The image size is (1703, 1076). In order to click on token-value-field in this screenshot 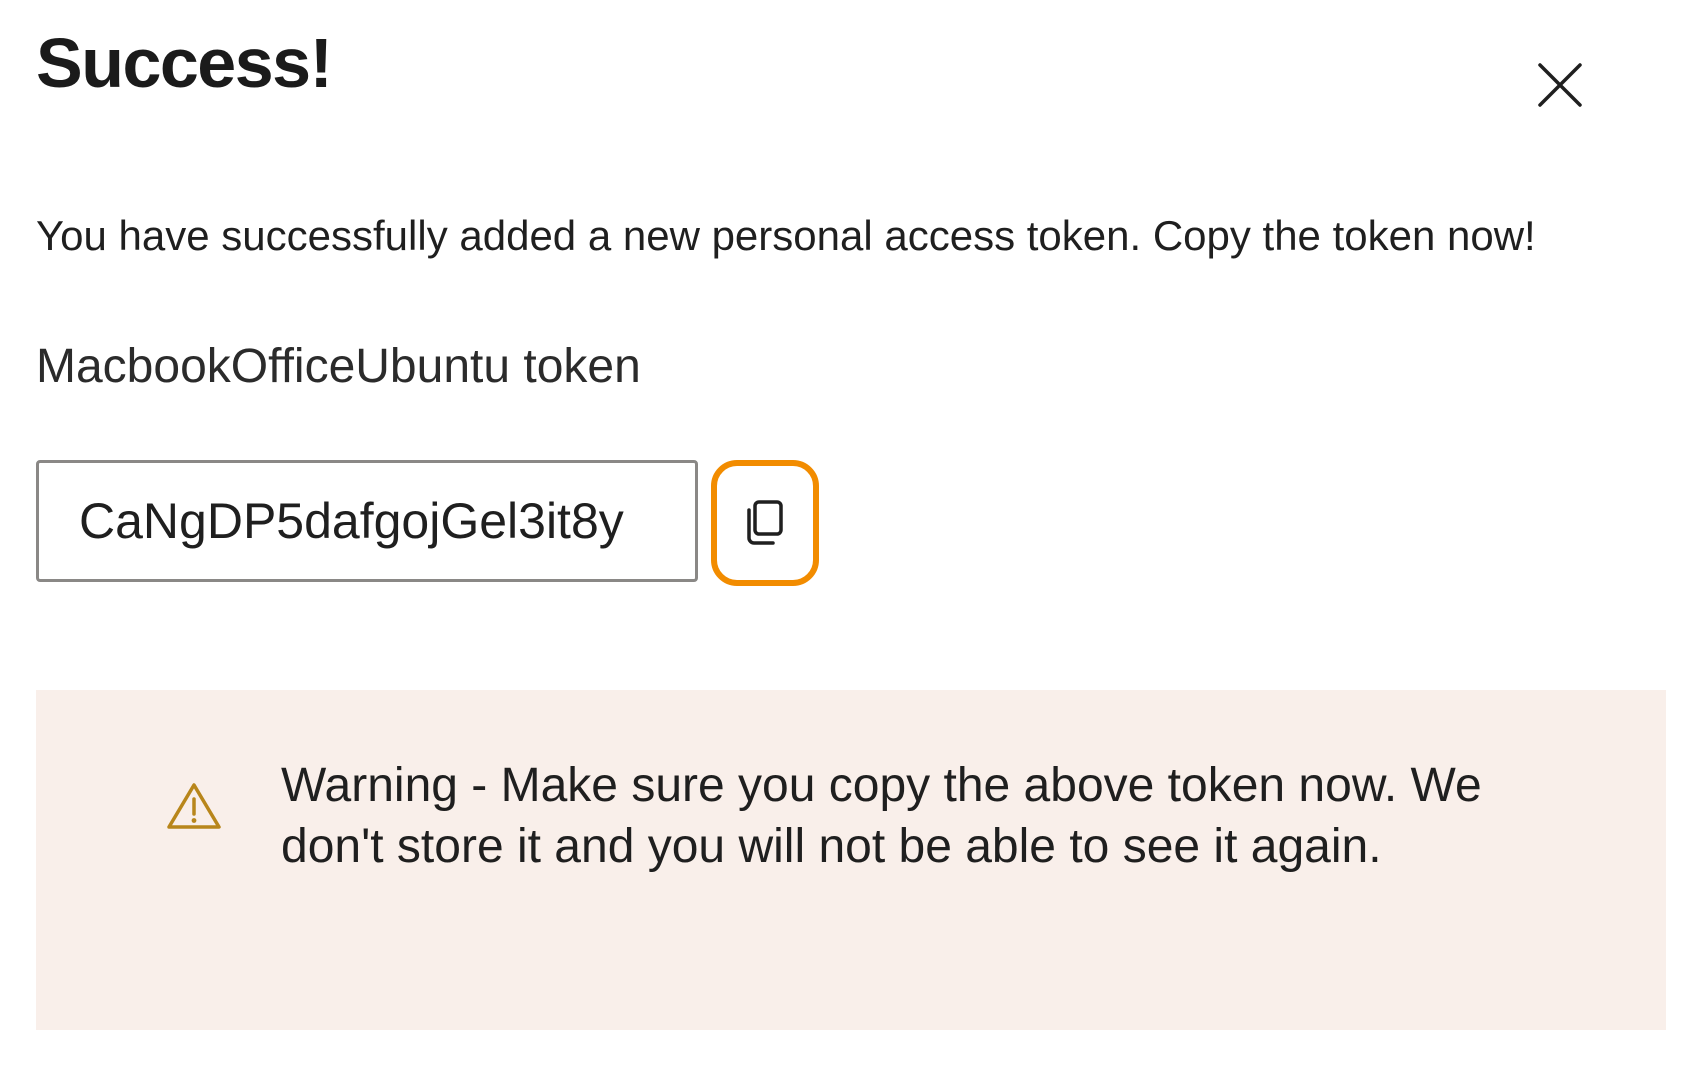, I will do `click(367, 521)`.